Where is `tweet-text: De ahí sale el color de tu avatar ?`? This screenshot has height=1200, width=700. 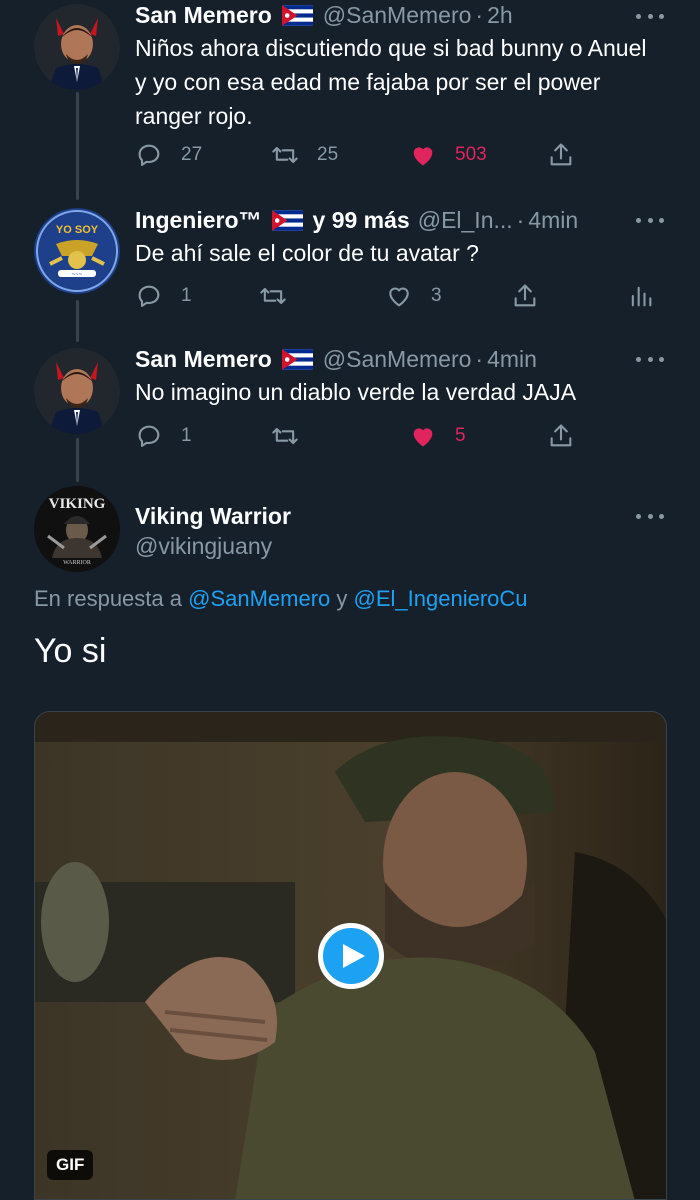
tweet-text: De ahí sale el color de tu avatar ? is located at coordinates (307, 253).